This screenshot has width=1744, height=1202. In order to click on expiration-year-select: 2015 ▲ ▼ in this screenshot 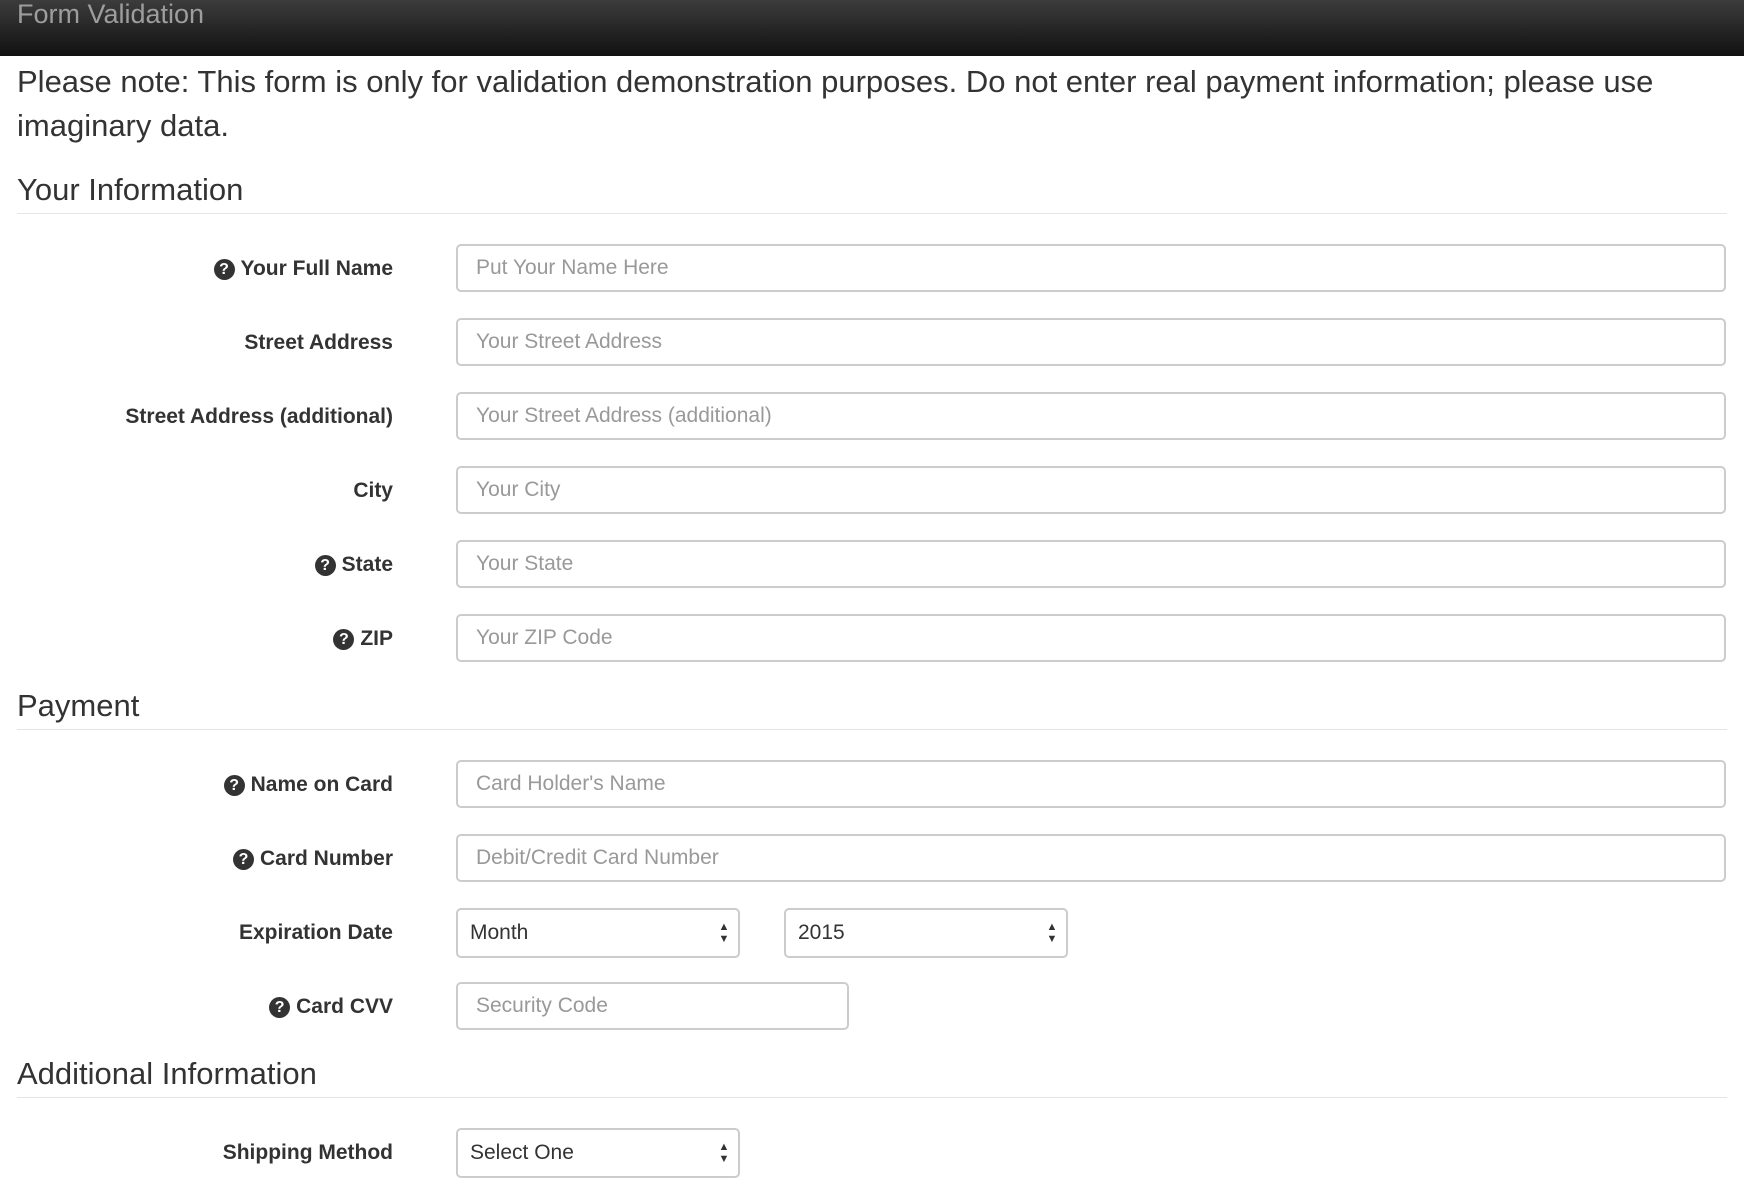, I will do `click(926, 933)`.